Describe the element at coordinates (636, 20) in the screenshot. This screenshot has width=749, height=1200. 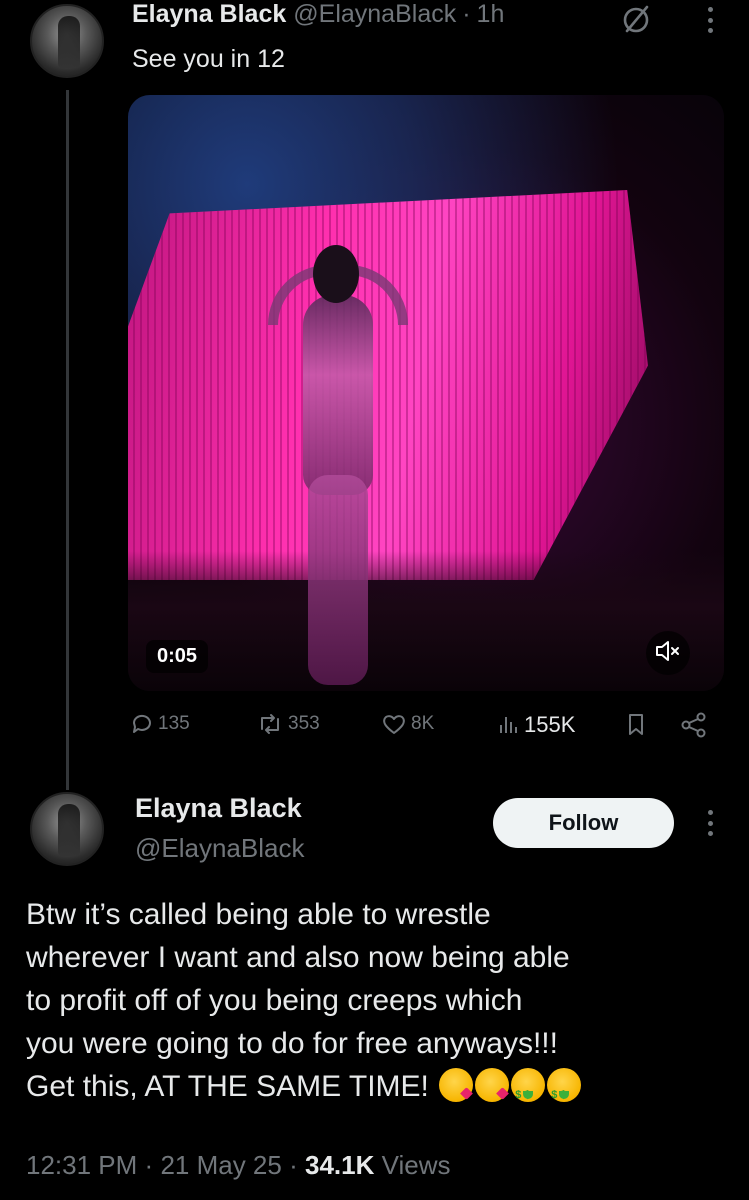
I see `grok-icon` at that location.